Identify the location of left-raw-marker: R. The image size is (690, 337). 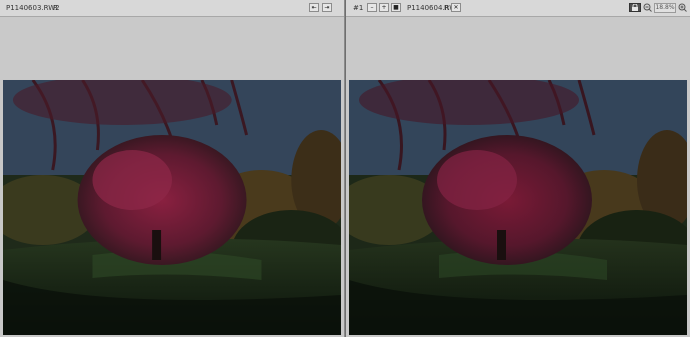
(55, 8).